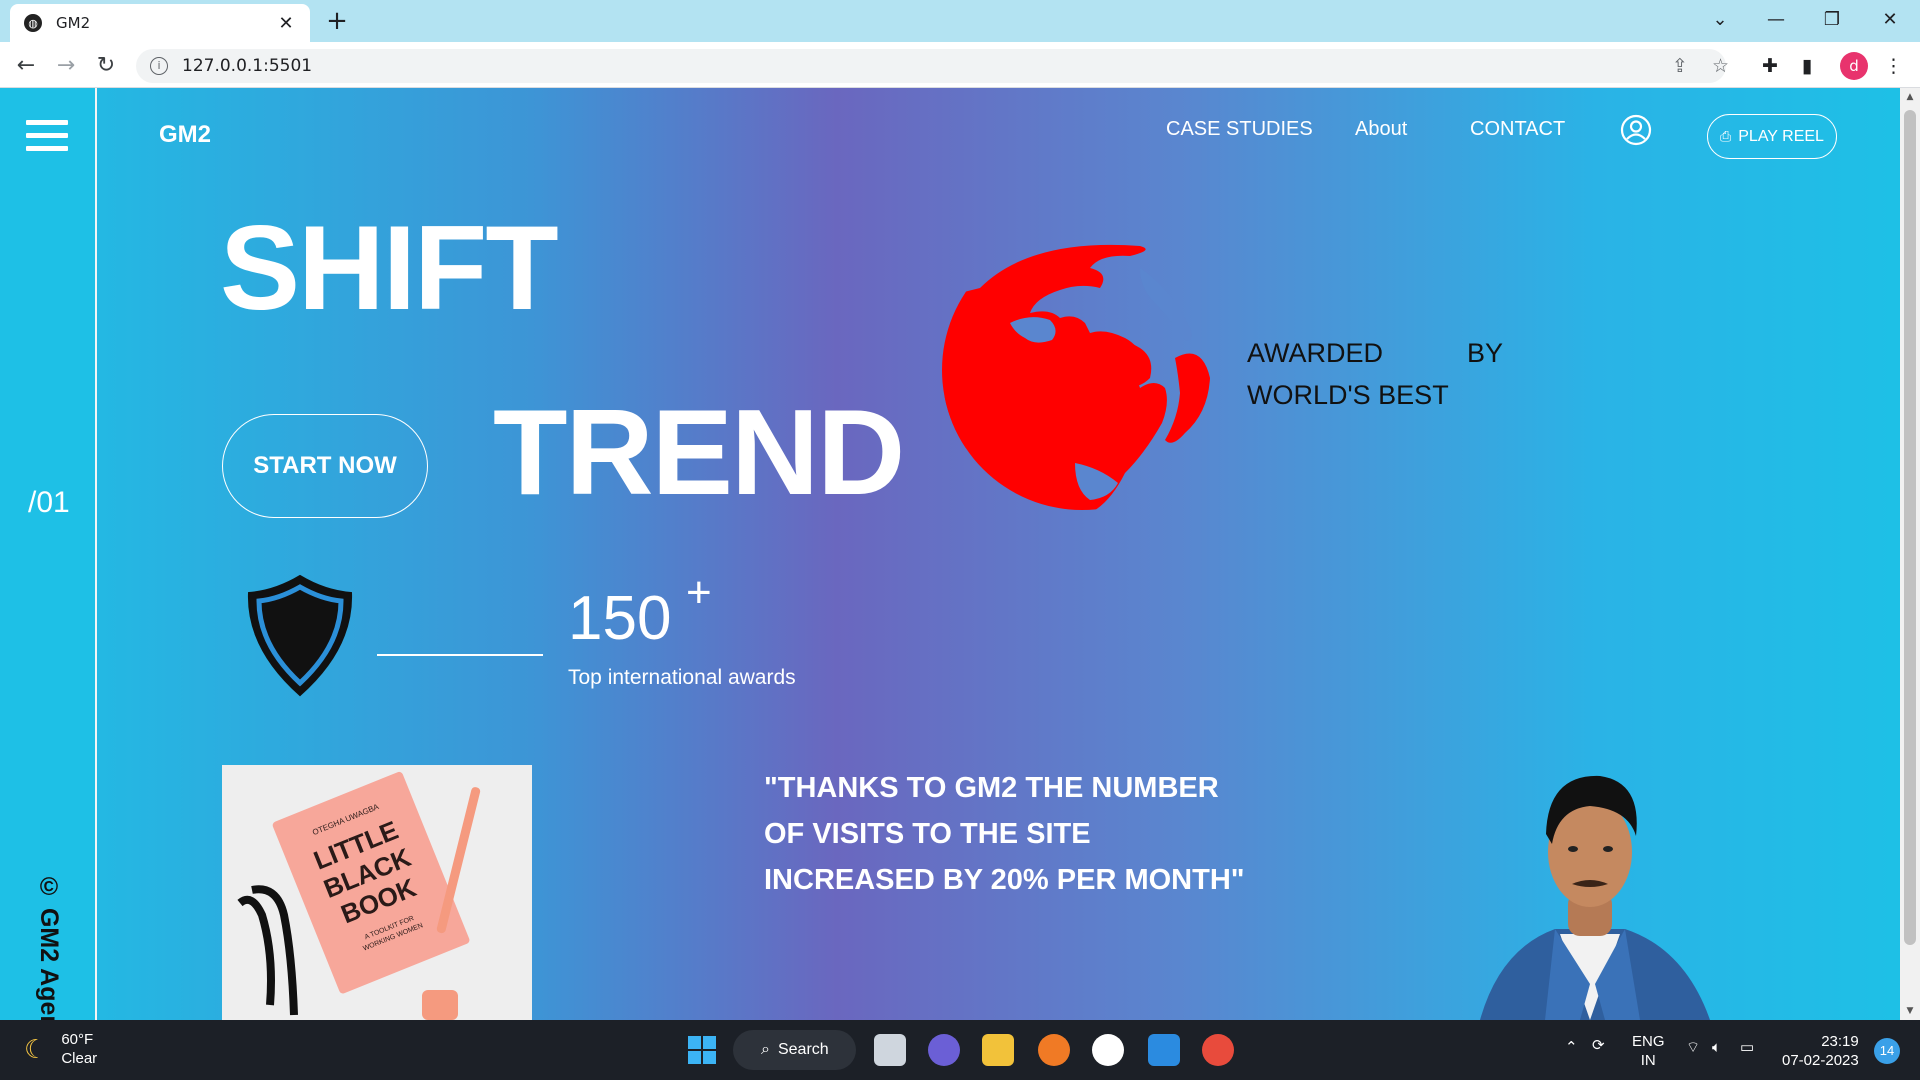 The width and height of the screenshot is (1920, 1080). What do you see at coordinates (1164, 1050) in the screenshot?
I see `vscode-icon` at bounding box center [1164, 1050].